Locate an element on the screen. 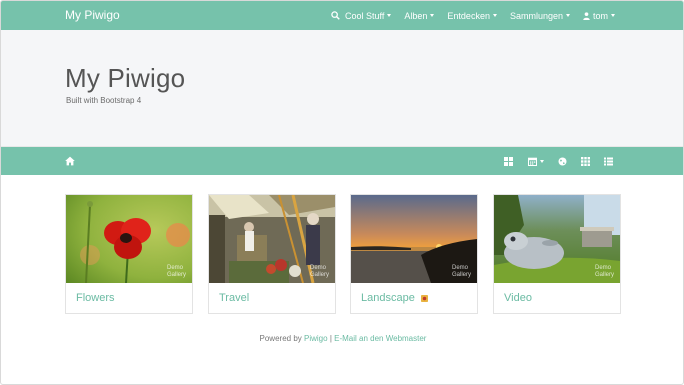  webmaster-email-link: E-Mail an den Webmaster is located at coordinates (380, 338).